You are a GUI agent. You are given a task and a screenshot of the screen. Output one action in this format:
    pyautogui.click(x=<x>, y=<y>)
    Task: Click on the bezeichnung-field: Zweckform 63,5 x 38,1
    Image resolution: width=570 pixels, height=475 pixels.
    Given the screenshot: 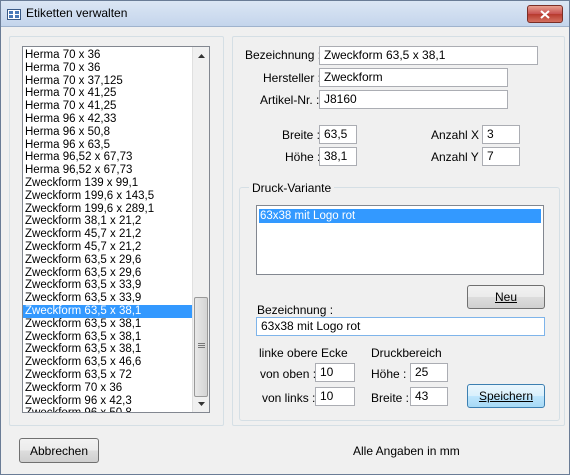 What is the action you would take?
    pyautogui.click(x=428, y=55)
    